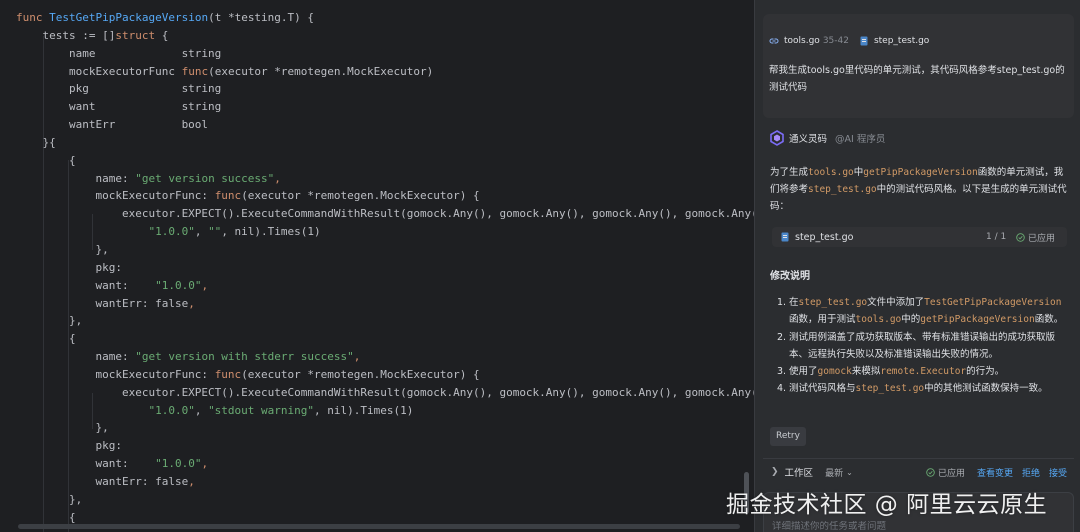 The image size is (1080, 532). Describe the element at coordinates (385, 357) in the screenshot. I see `code-line: name: "get version with stderr success",` at that location.